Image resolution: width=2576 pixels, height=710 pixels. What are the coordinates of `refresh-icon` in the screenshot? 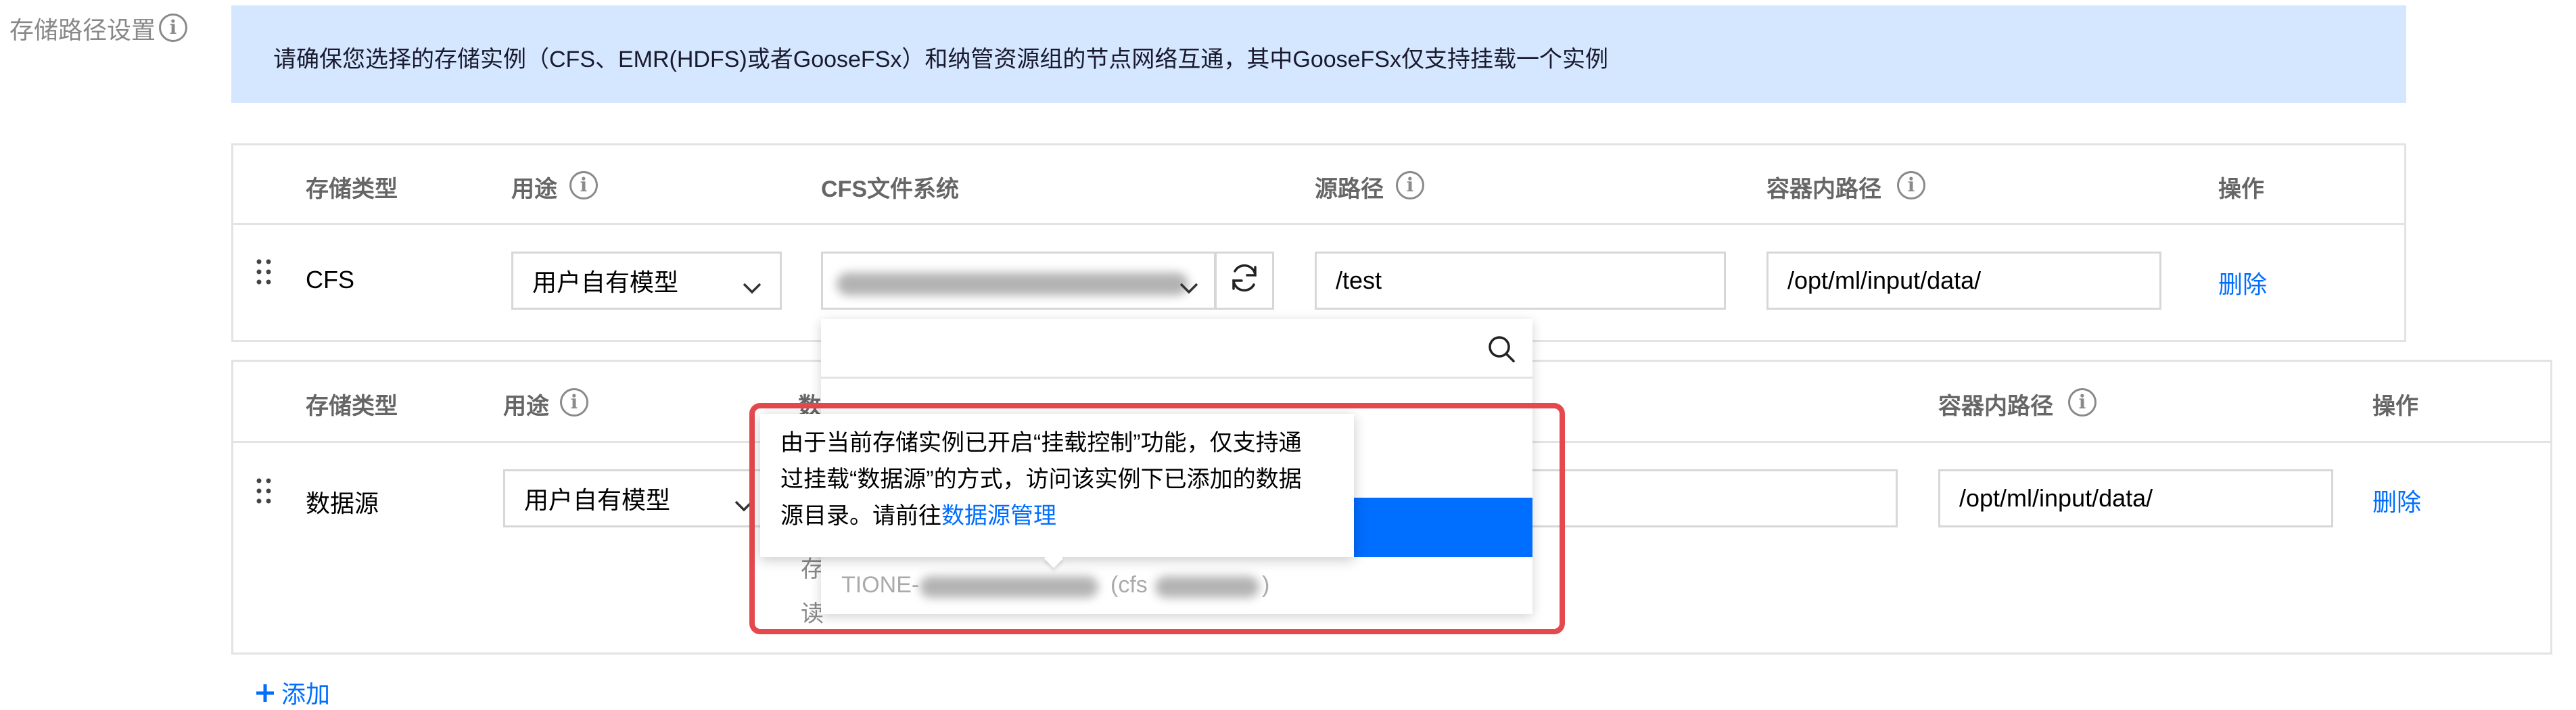 It's located at (1244, 281).